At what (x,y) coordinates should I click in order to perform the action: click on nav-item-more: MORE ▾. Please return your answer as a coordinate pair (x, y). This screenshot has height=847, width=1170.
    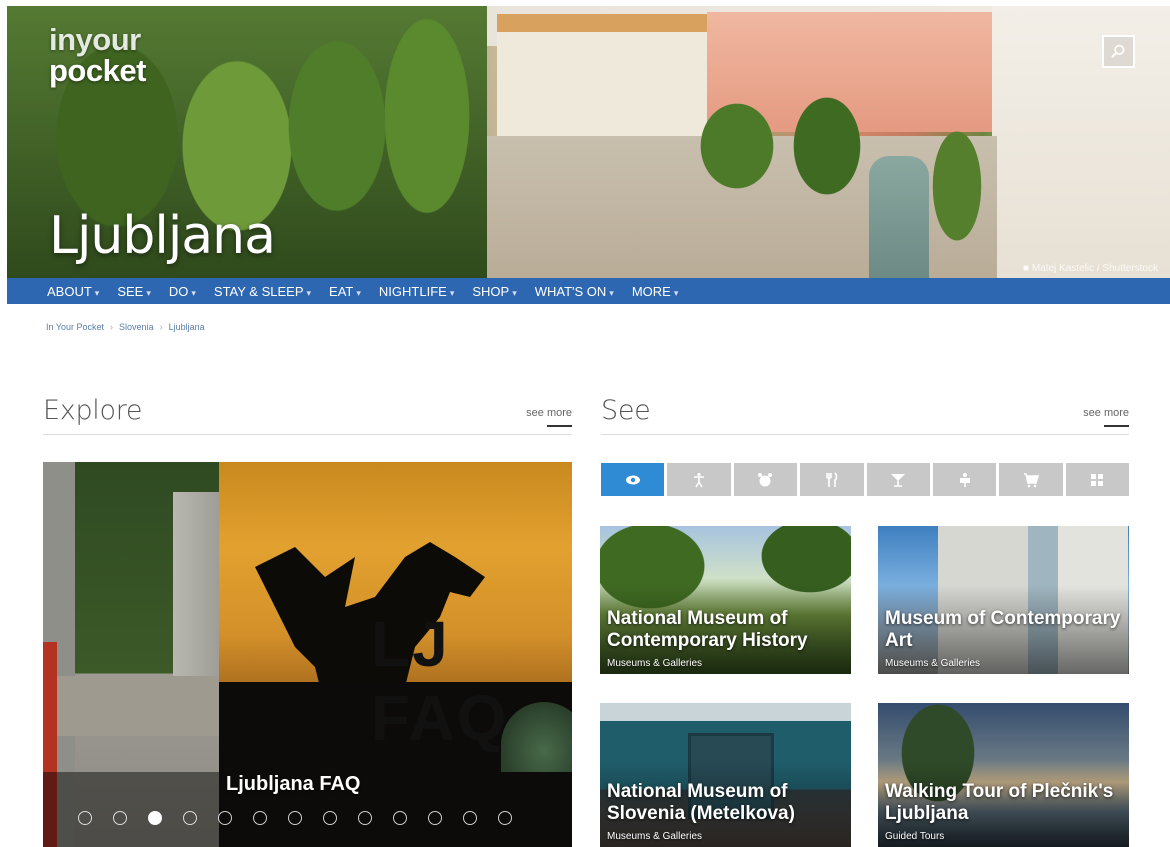
    Looking at the image, I should click on (655, 291).